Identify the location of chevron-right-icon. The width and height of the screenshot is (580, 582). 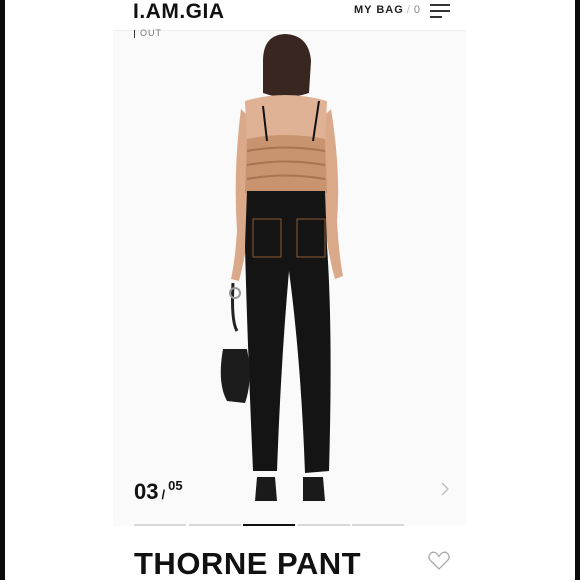
(445, 489).